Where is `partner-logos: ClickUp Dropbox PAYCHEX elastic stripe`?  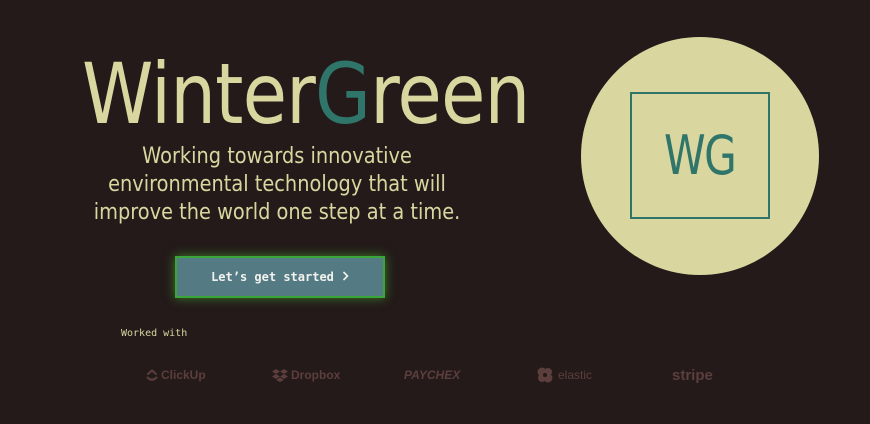
partner-logos: ClickUp Dropbox PAYCHEX elastic stripe is located at coordinates (435, 375).